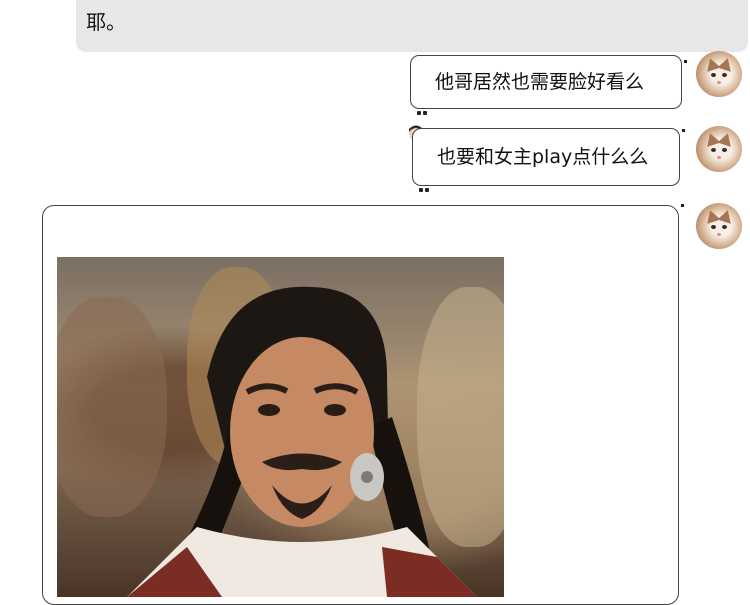 Image resolution: width=750 pixels, height=605 pixels. I want to click on incoming-message-text: 耶。, so click(106, 22).